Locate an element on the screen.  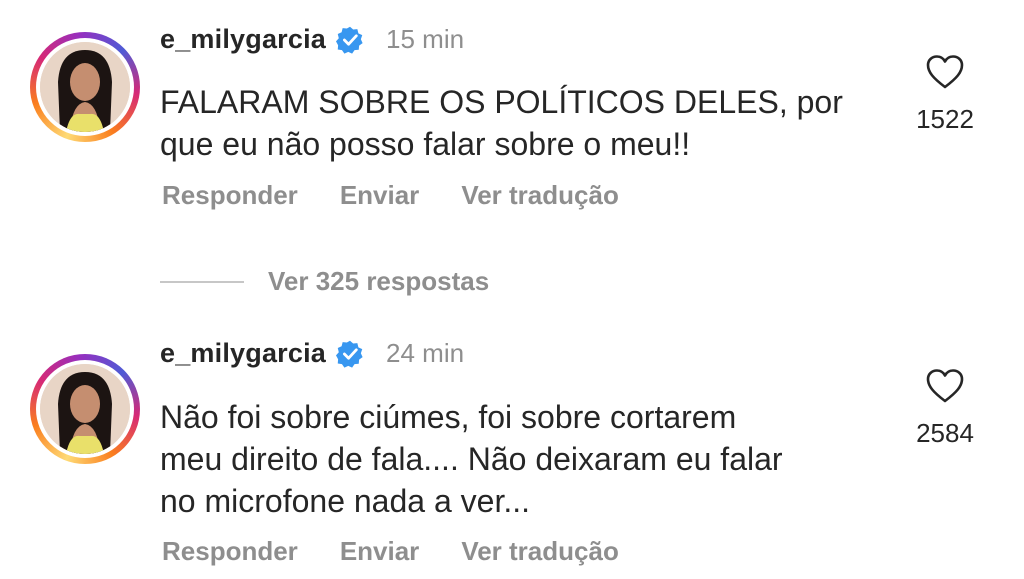
comment-time: 15 min is located at coordinates (425, 39).